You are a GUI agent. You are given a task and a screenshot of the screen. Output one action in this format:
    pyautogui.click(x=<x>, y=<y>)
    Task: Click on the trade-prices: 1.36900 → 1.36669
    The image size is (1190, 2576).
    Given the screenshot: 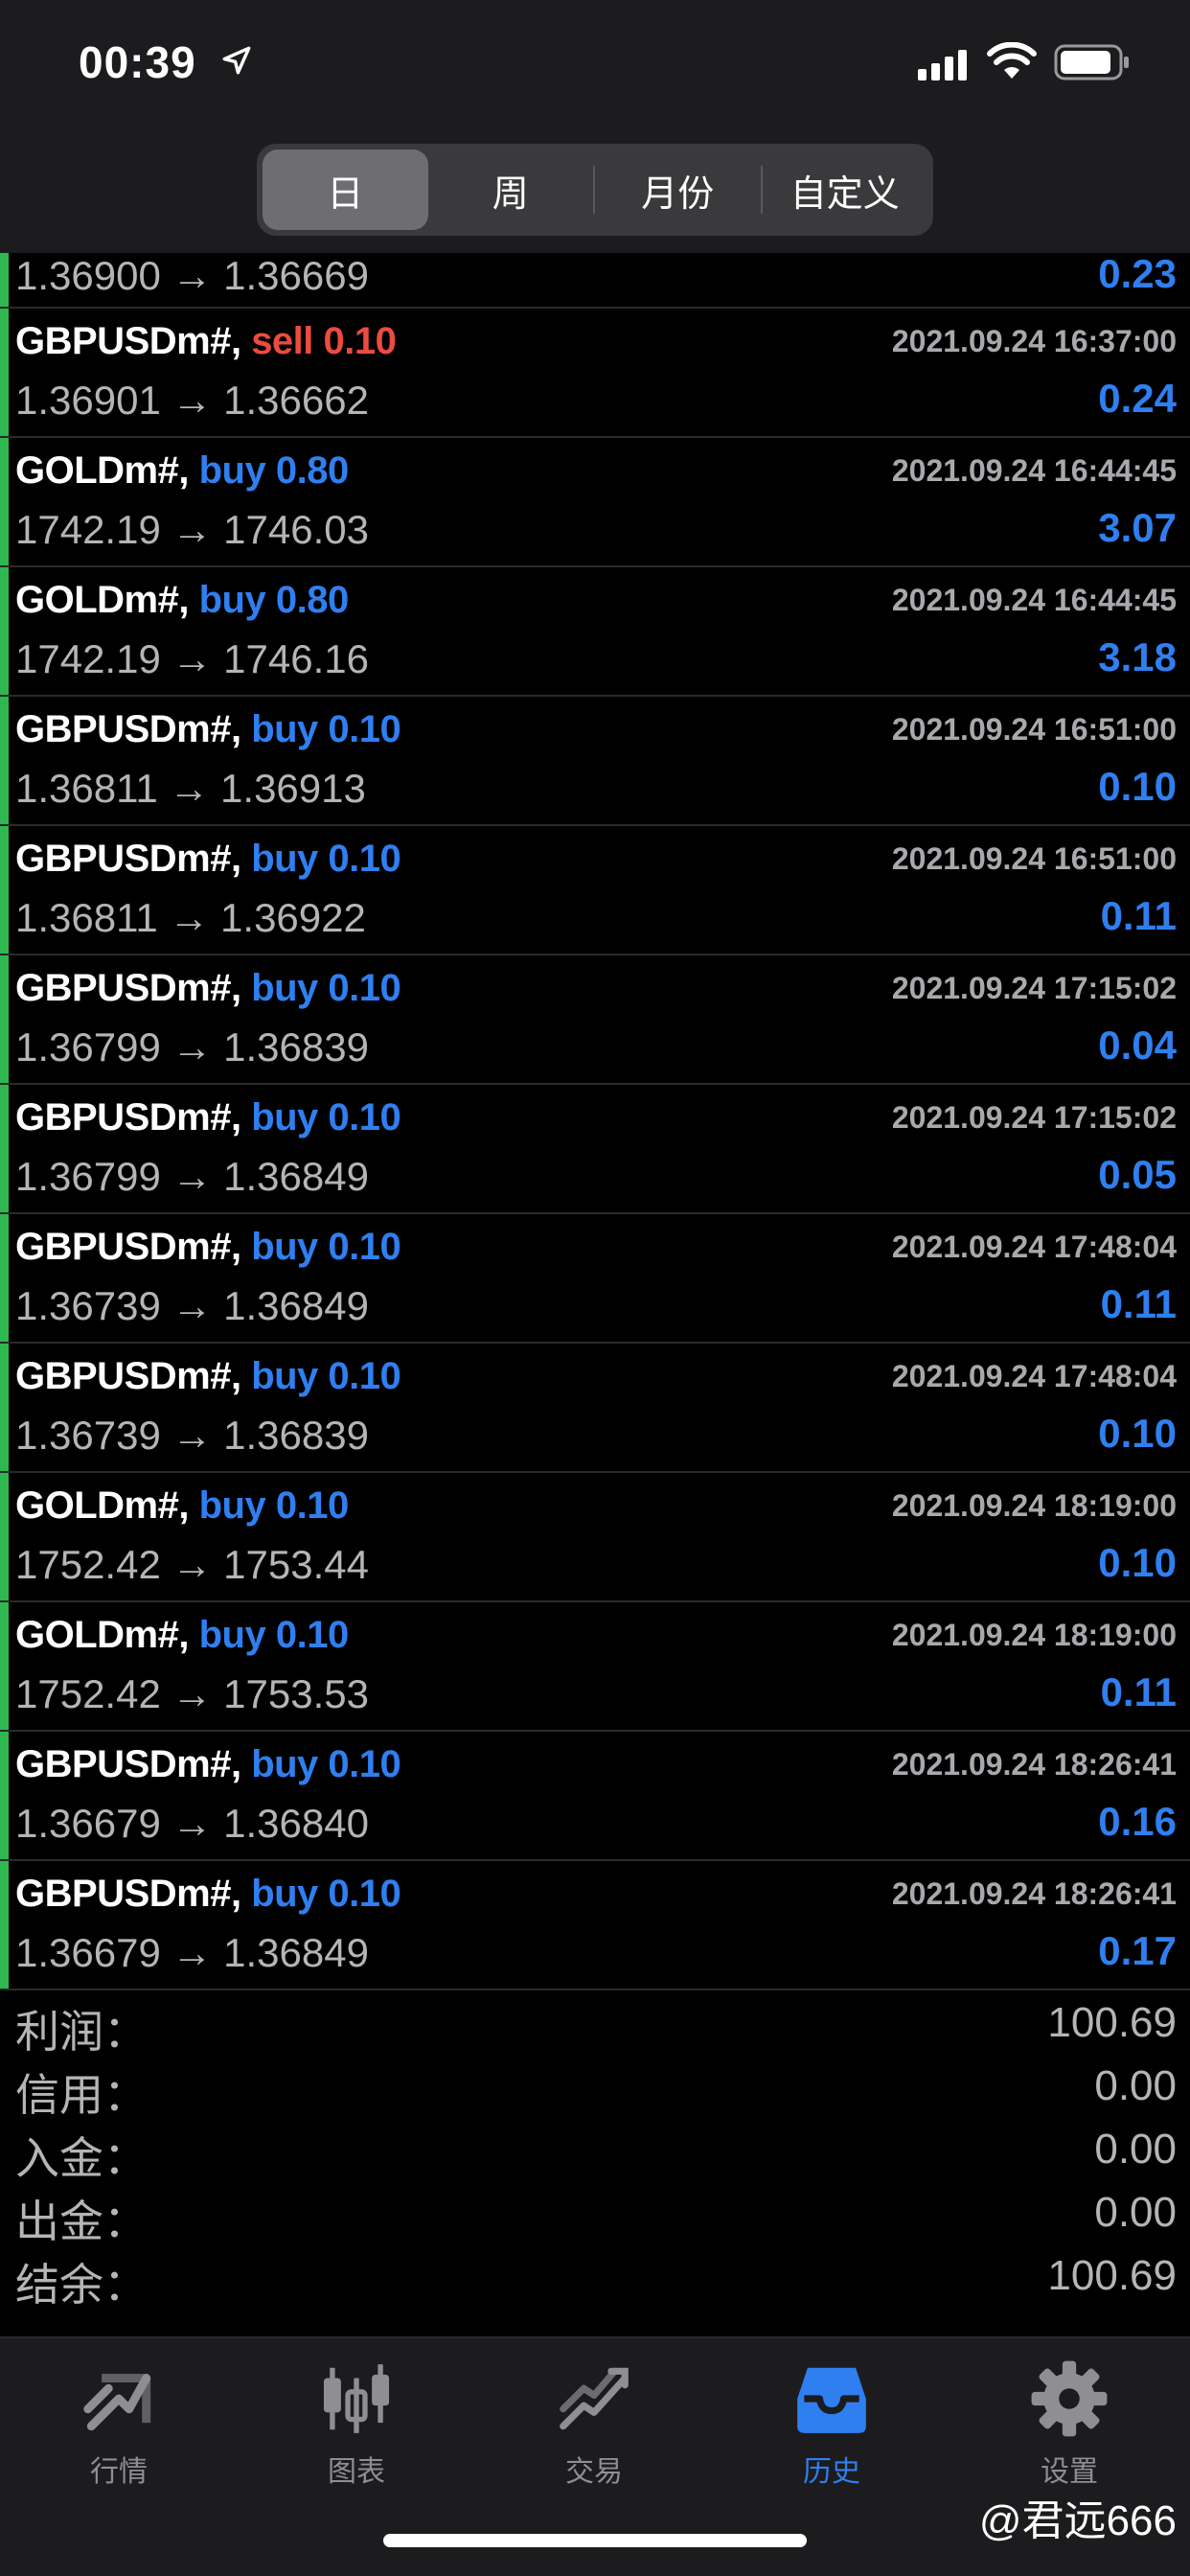 What is the action you would take?
    pyautogui.click(x=192, y=275)
    